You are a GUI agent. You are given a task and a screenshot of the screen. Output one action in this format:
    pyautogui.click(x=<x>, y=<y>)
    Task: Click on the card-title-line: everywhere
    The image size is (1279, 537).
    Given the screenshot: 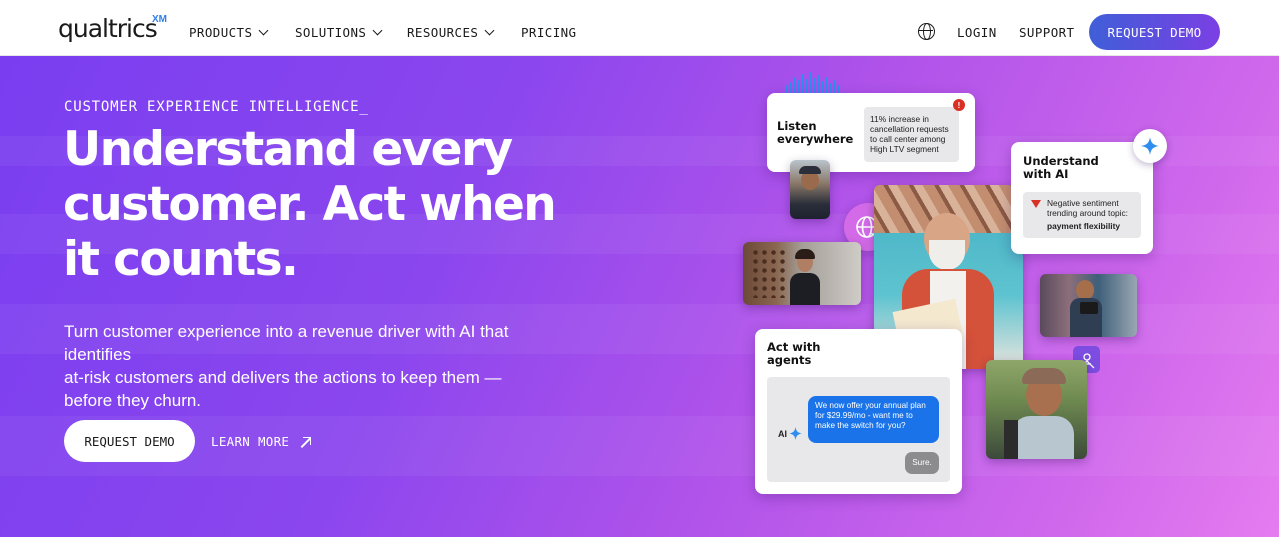 What is the action you would take?
    pyautogui.click(x=815, y=139)
    